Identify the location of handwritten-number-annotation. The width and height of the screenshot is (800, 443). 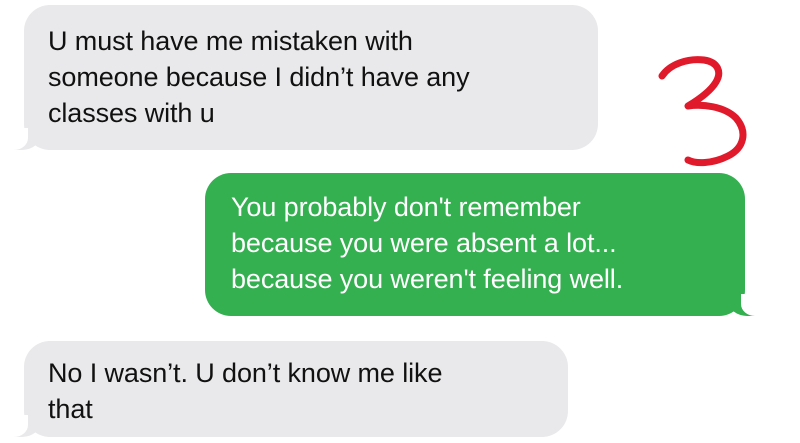
(702, 111).